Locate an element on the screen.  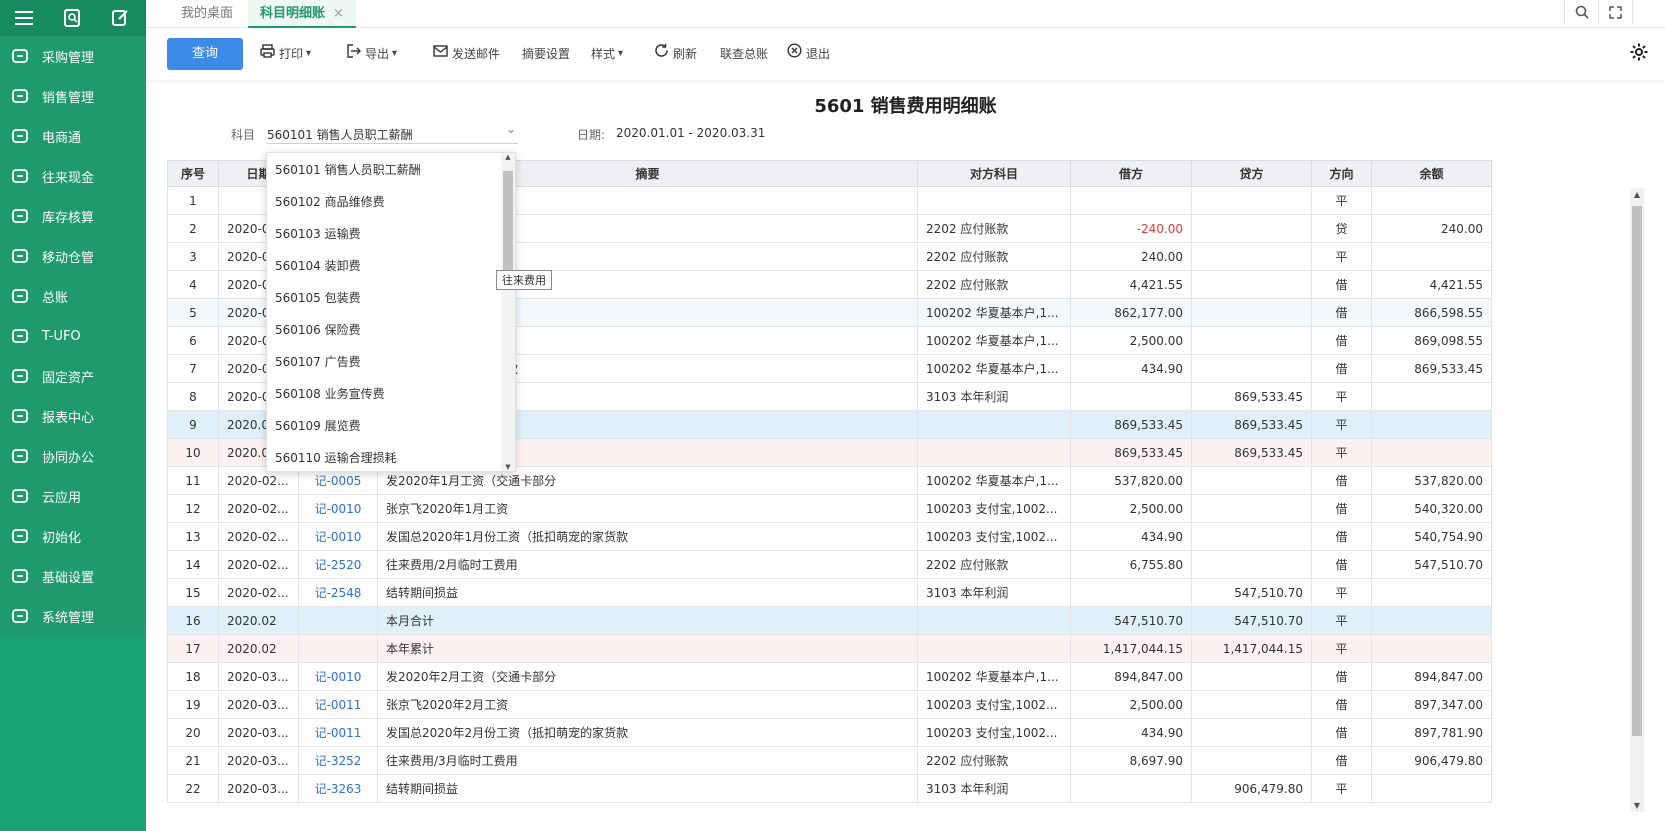
dropdown-option: 560103 运输费 is located at coordinates (384, 234).